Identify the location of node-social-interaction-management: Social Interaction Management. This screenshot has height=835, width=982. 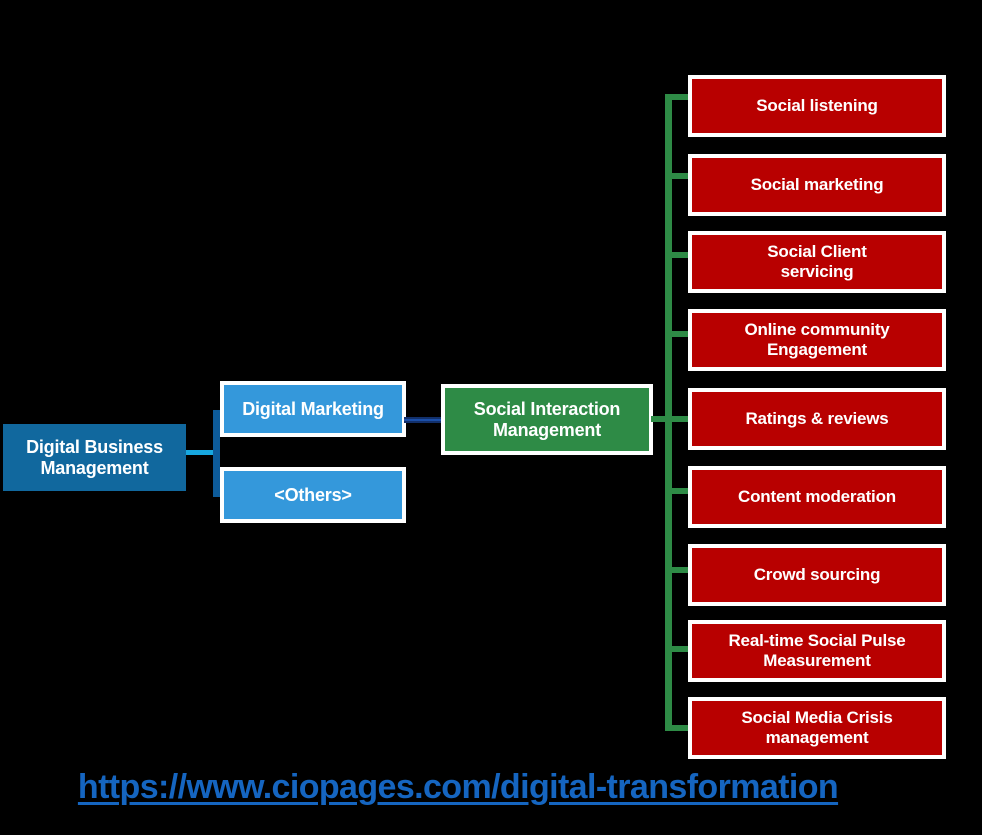
(547, 419).